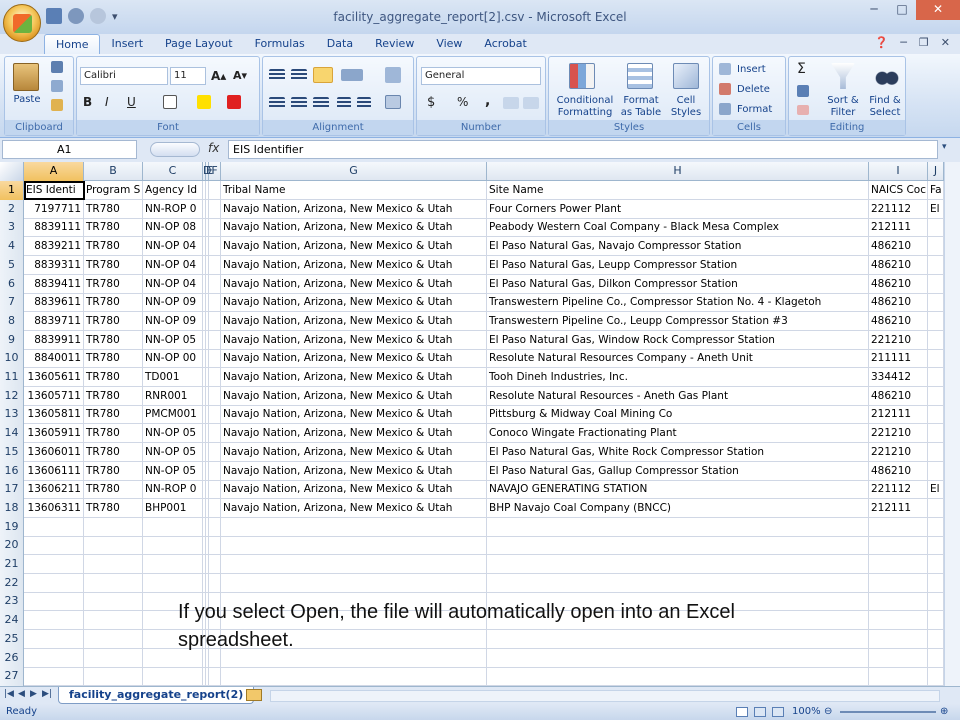 The width and height of the screenshot is (960, 720). Describe the element at coordinates (170, 102) in the screenshot. I see `borders-icon` at that location.